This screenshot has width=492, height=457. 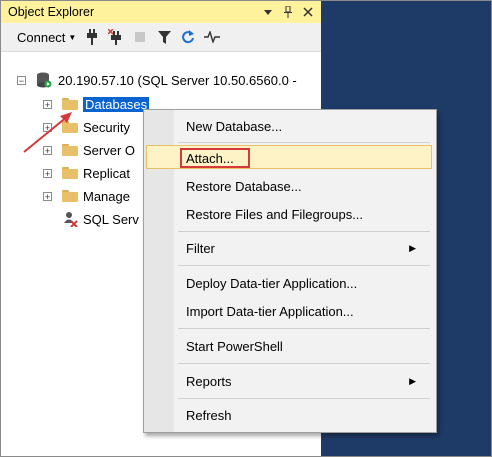 I want to click on collapse-icon: −, so click(x=21, y=80).